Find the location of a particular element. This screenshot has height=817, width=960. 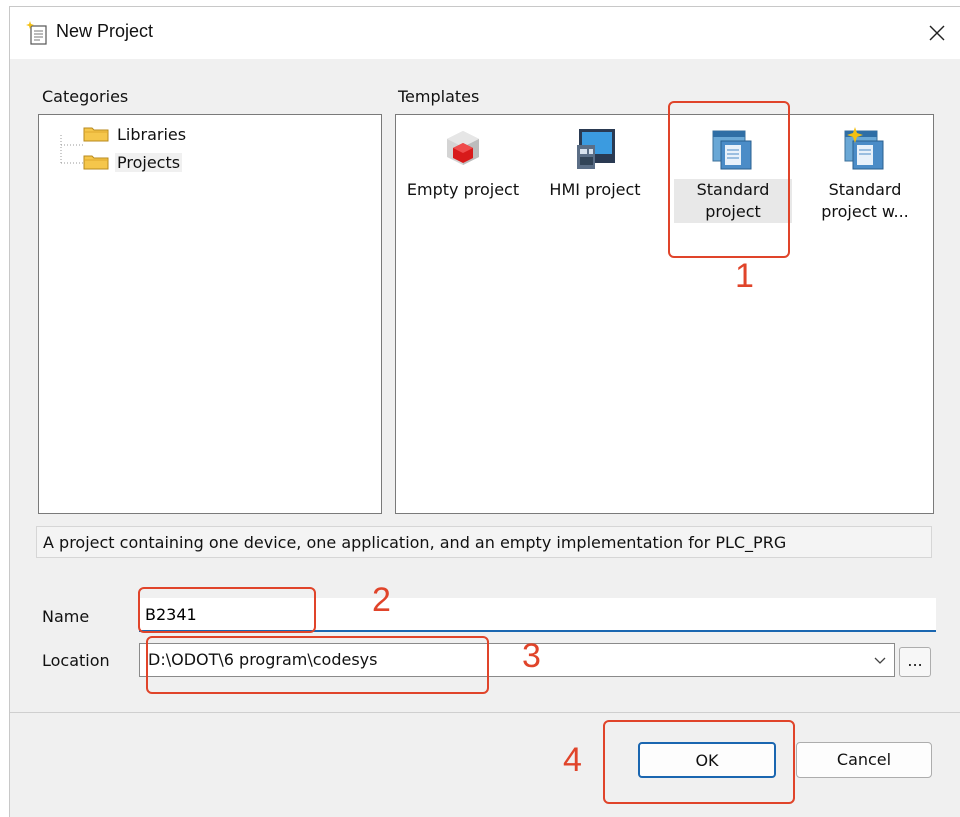

standard-project-wizard-icon is located at coordinates (864, 148).